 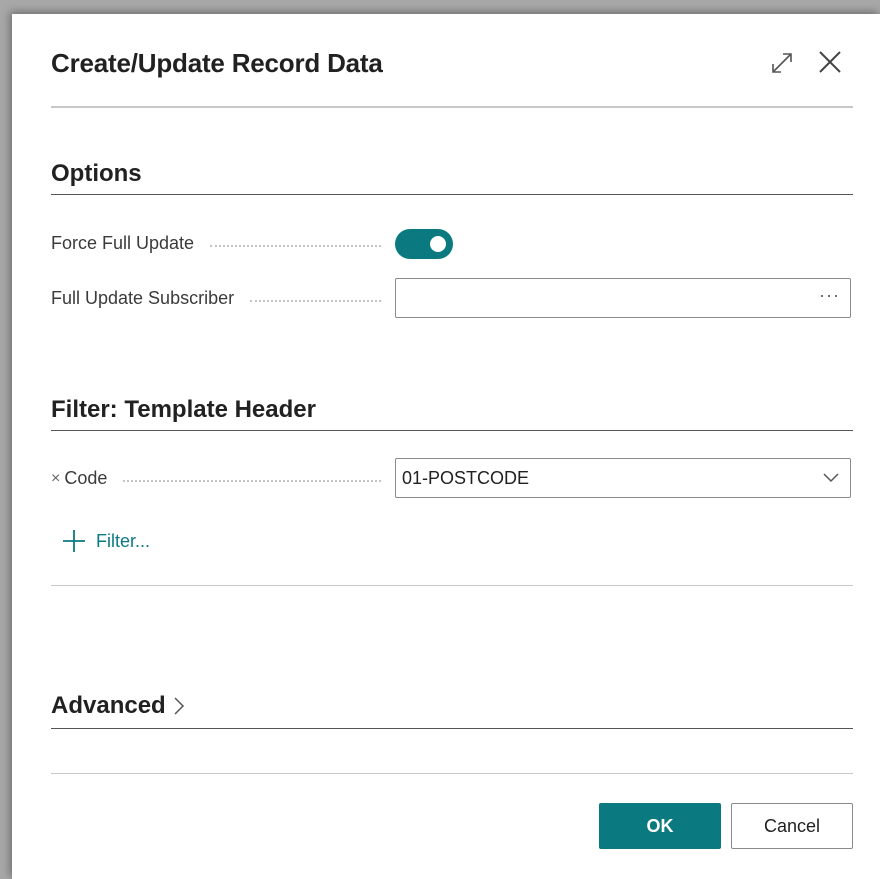 What do you see at coordinates (452, 773) in the screenshot?
I see `footer-divider` at bounding box center [452, 773].